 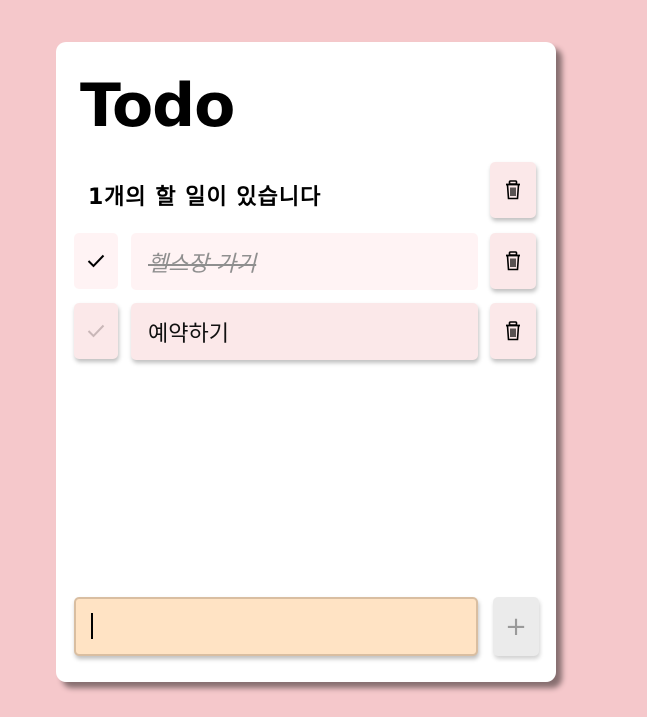 What do you see at coordinates (304, 331) in the screenshot?
I see `todo-item-text: 예약하기` at bounding box center [304, 331].